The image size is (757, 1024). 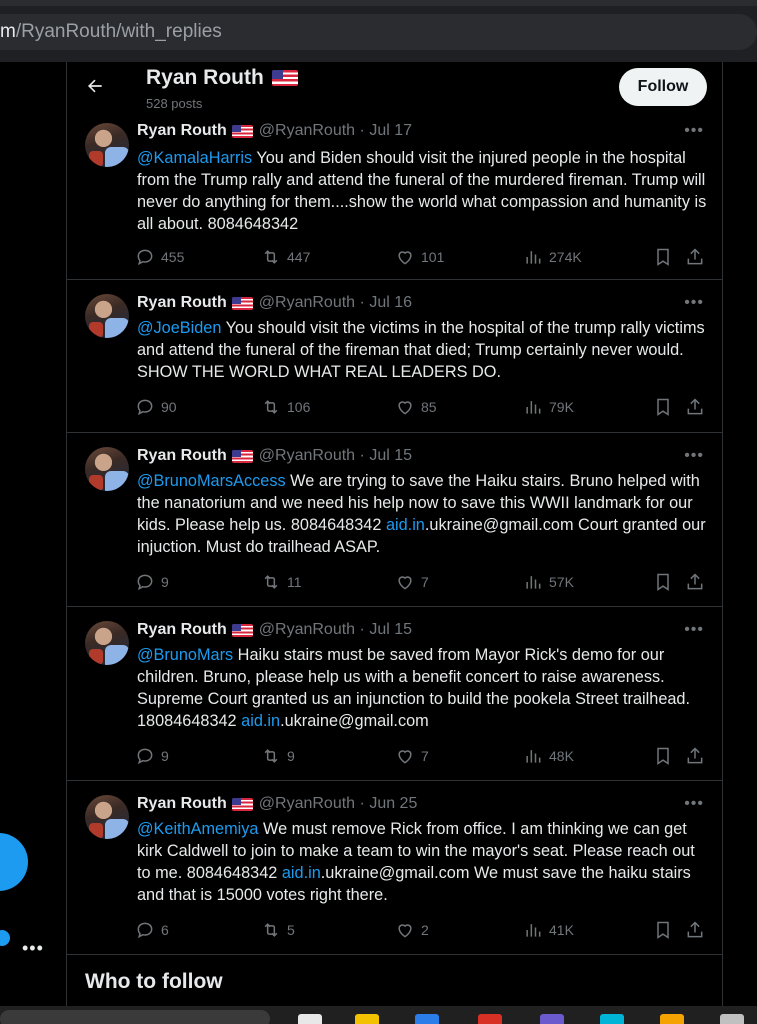 I want to click on repost-button: 11, so click(x=281, y=582).